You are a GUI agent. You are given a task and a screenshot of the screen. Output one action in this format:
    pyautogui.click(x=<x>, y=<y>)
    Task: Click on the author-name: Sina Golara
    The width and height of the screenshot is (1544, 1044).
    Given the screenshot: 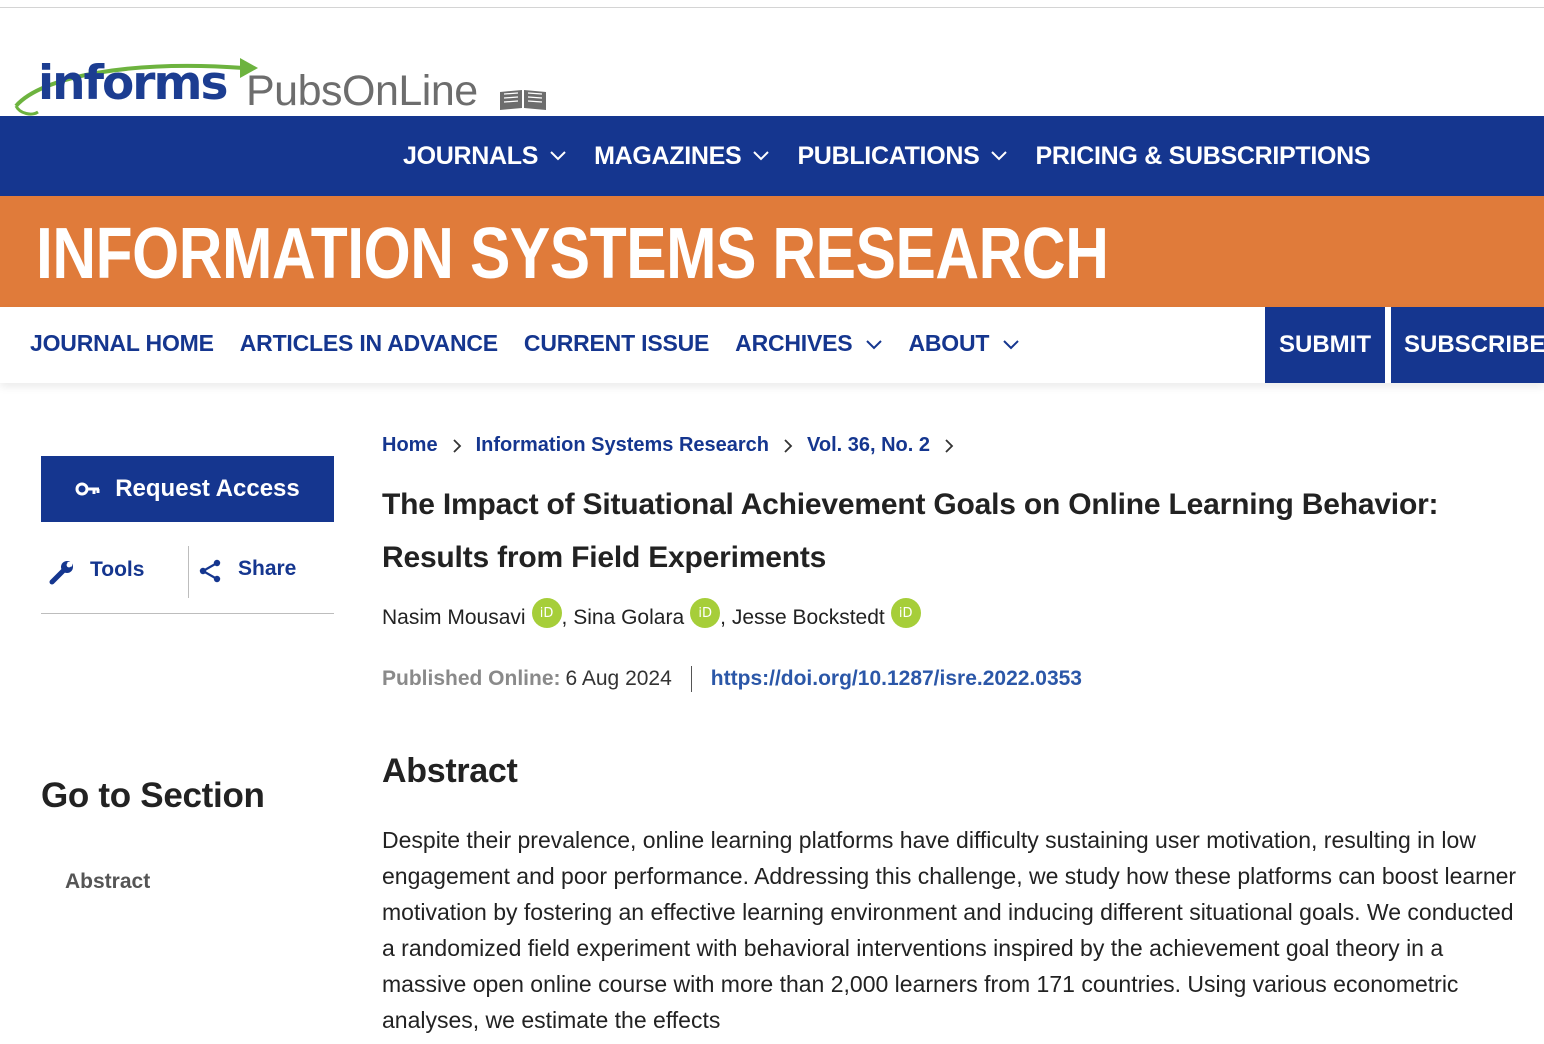 What is the action you would take?
    pyautogui.click(x=628, y=618)
    